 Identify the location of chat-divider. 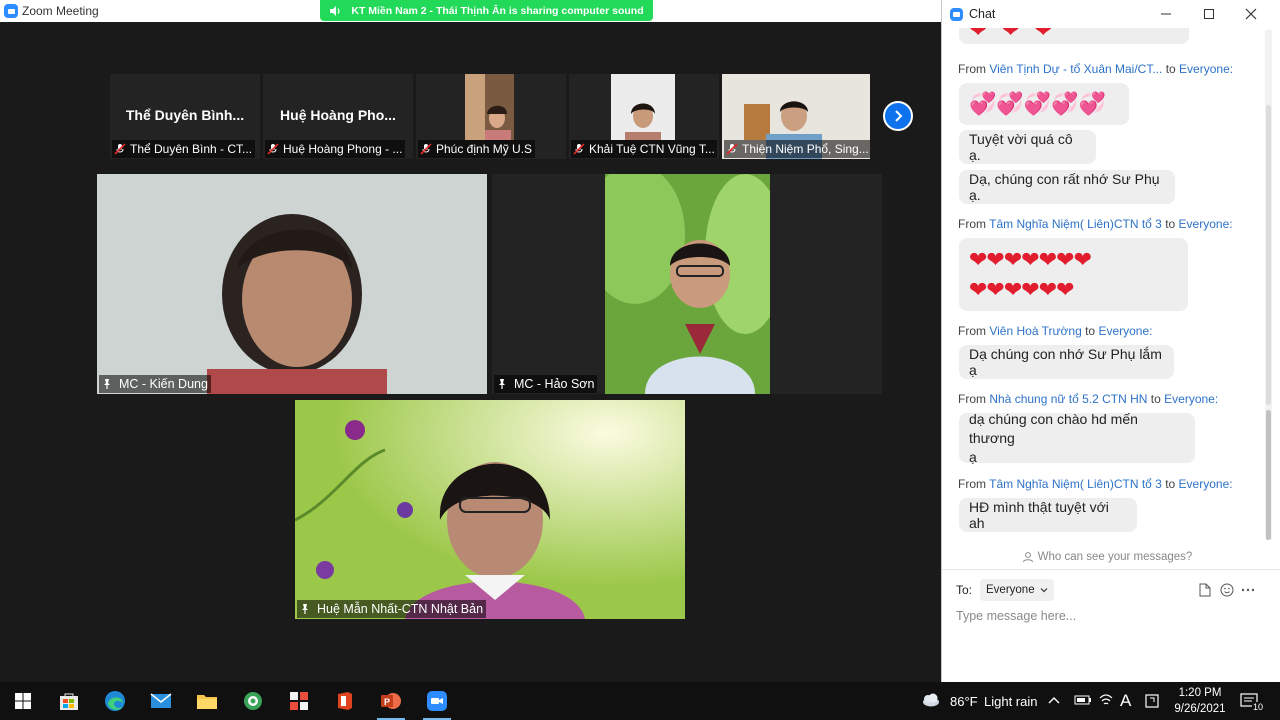
(1111, 569).